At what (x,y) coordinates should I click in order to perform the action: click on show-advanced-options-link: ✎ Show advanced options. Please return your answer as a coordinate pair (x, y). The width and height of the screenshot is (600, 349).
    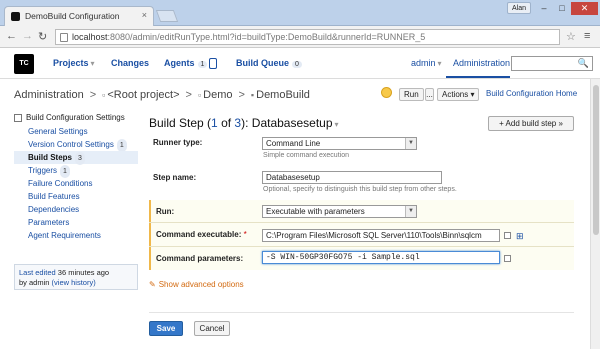
    Looking at the image, I should click on (196, 284).